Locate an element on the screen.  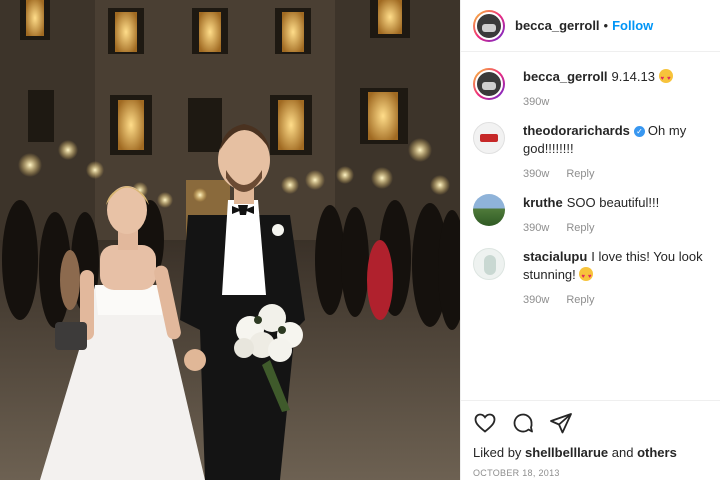
comment-text: theodorarichards ✓ Oh my god!!!!!!!! is located at coordinates (615, 140).